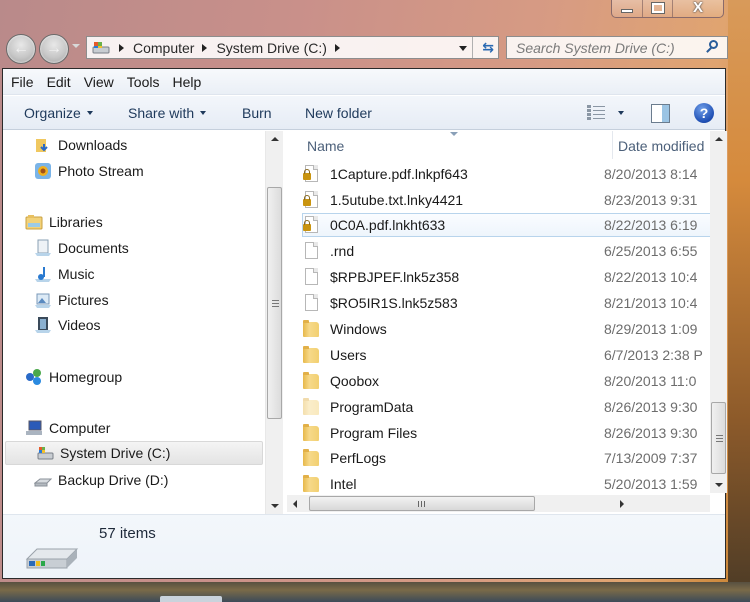 The width and height of the screenshot is (750, 602). I want to click on maximize-button, so click(658, 8).